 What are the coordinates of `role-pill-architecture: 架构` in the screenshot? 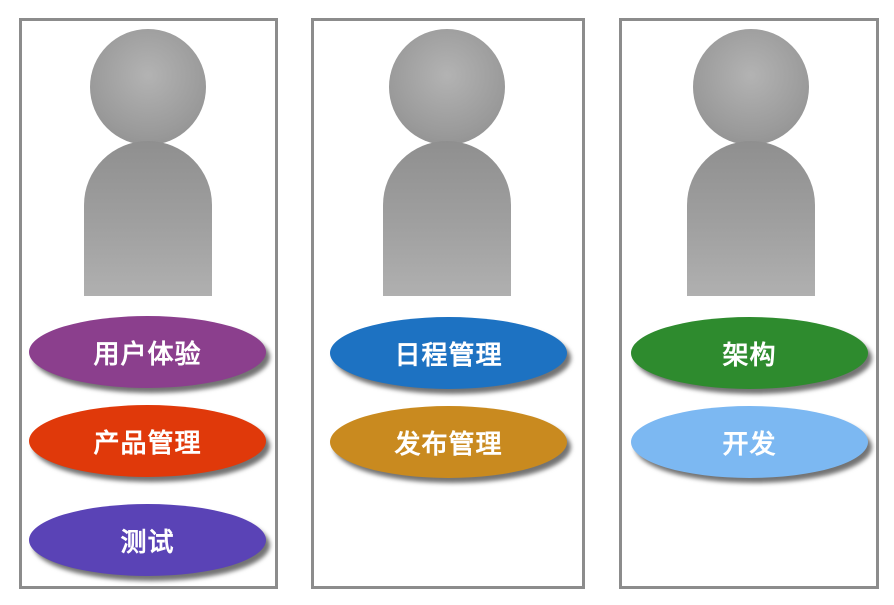 It's located at (749, 353).